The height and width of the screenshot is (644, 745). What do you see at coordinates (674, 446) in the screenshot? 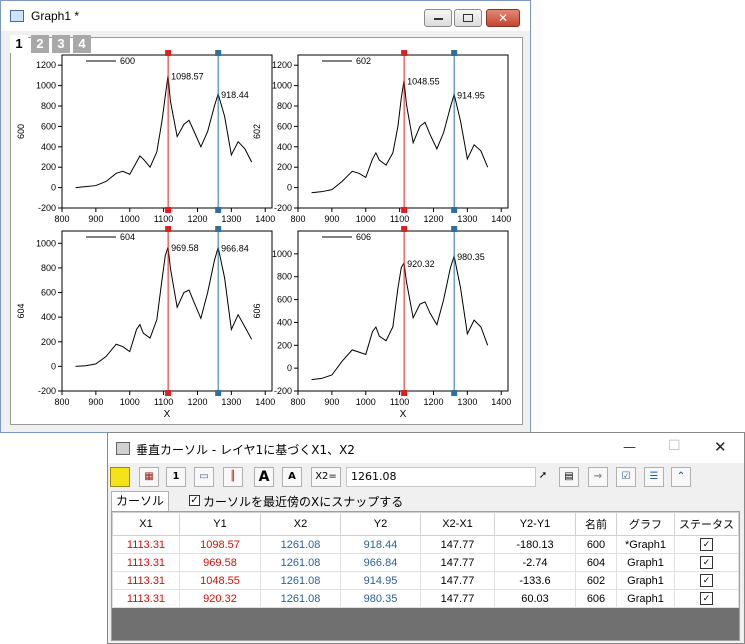
I see `dialog-maximize-button: ☐` at bounding box center [674, 446].